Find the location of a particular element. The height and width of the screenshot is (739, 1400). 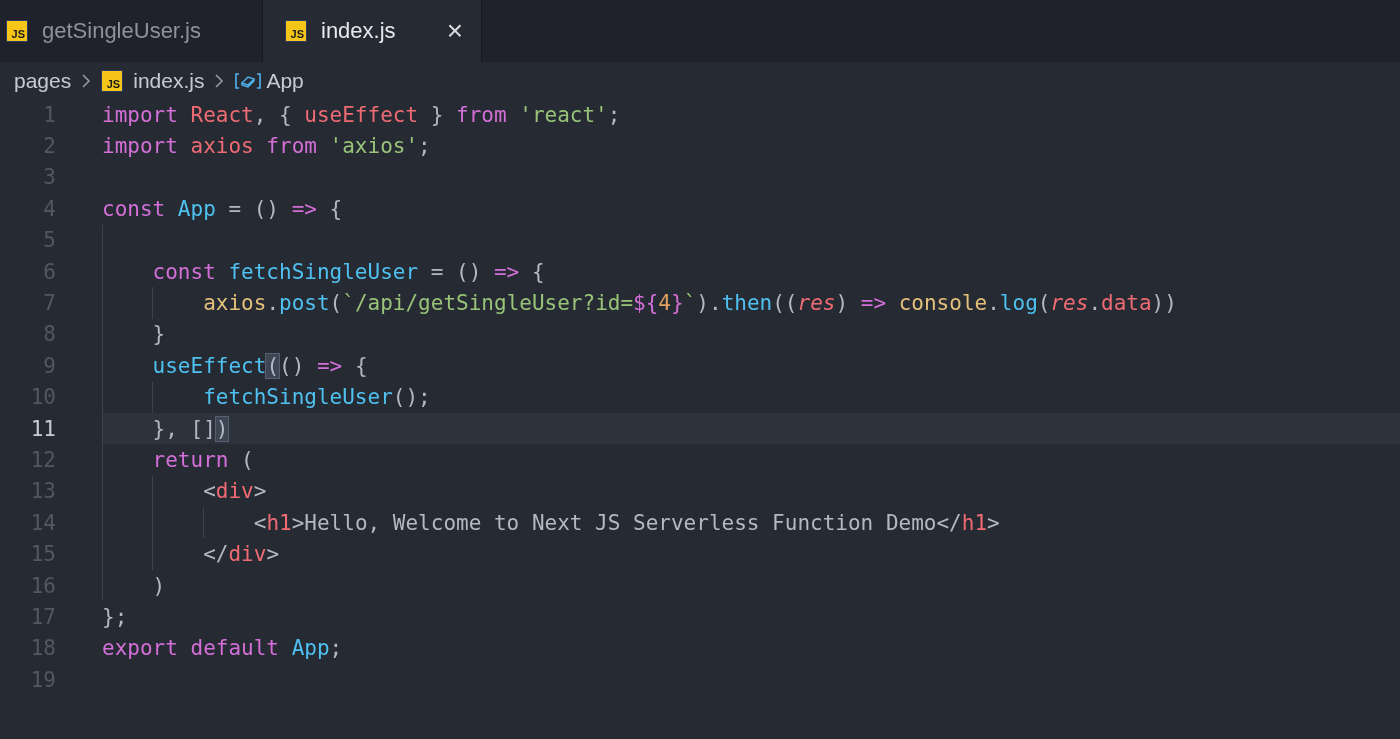

line-number: 11 is located at coordinates (42, 428).